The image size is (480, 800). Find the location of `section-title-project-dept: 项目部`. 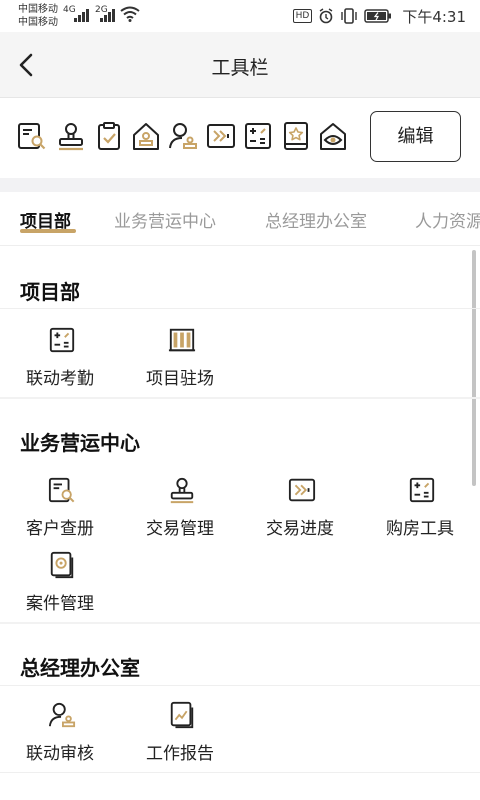

section-title-project-dept: 项目部 is located at coordinates (50, 292).